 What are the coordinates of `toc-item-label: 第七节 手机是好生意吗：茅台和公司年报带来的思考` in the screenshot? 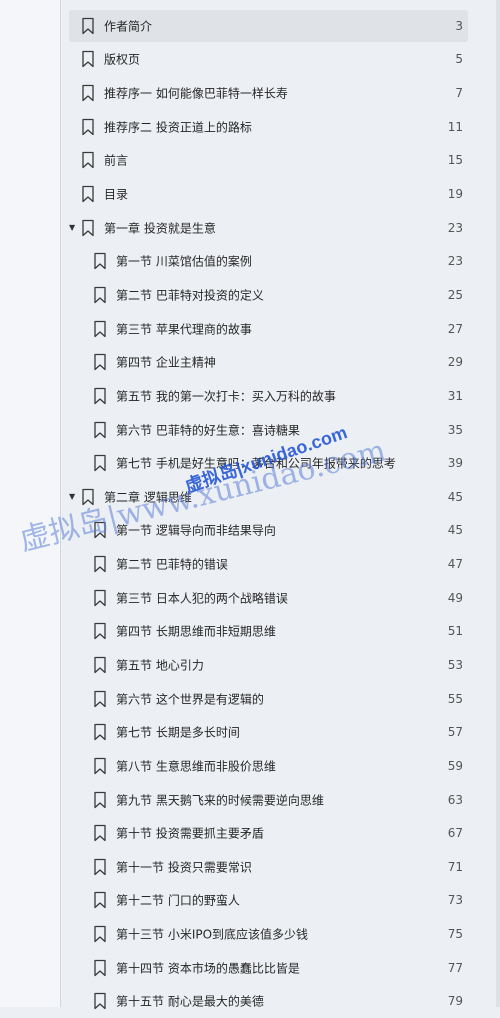 It's located at (256, 463).